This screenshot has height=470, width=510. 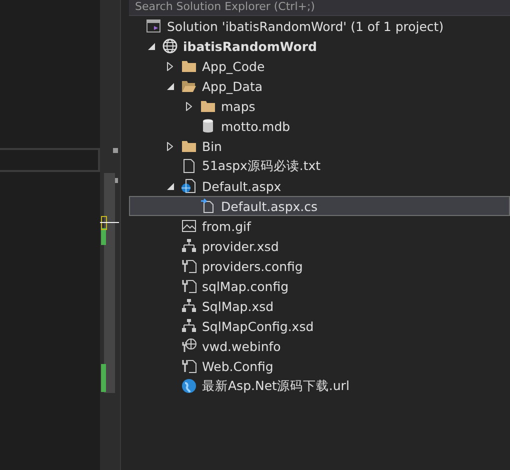 What do you see at coordinates (189, 86) in the screenshot?
I see `open-folder-icon` at bounding box center [189, 86].